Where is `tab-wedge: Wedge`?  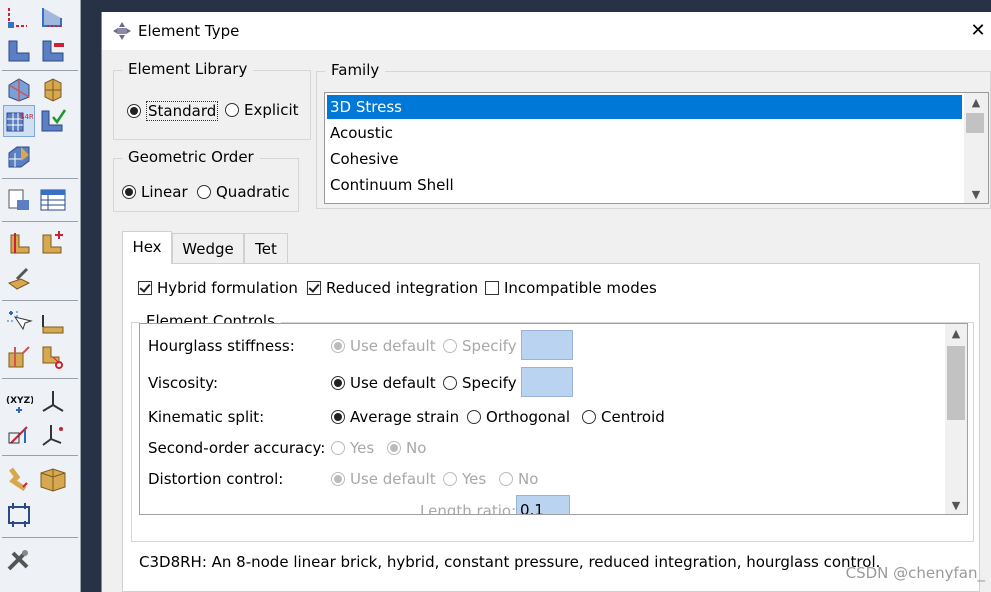 tab-wedge: Wedge is located at coordinates (208, 248).